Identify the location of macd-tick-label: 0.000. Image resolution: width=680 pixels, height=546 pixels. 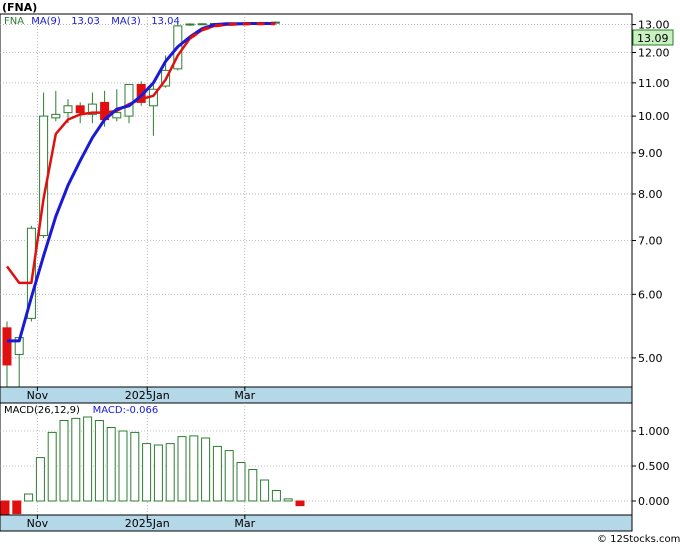
(654, 501).